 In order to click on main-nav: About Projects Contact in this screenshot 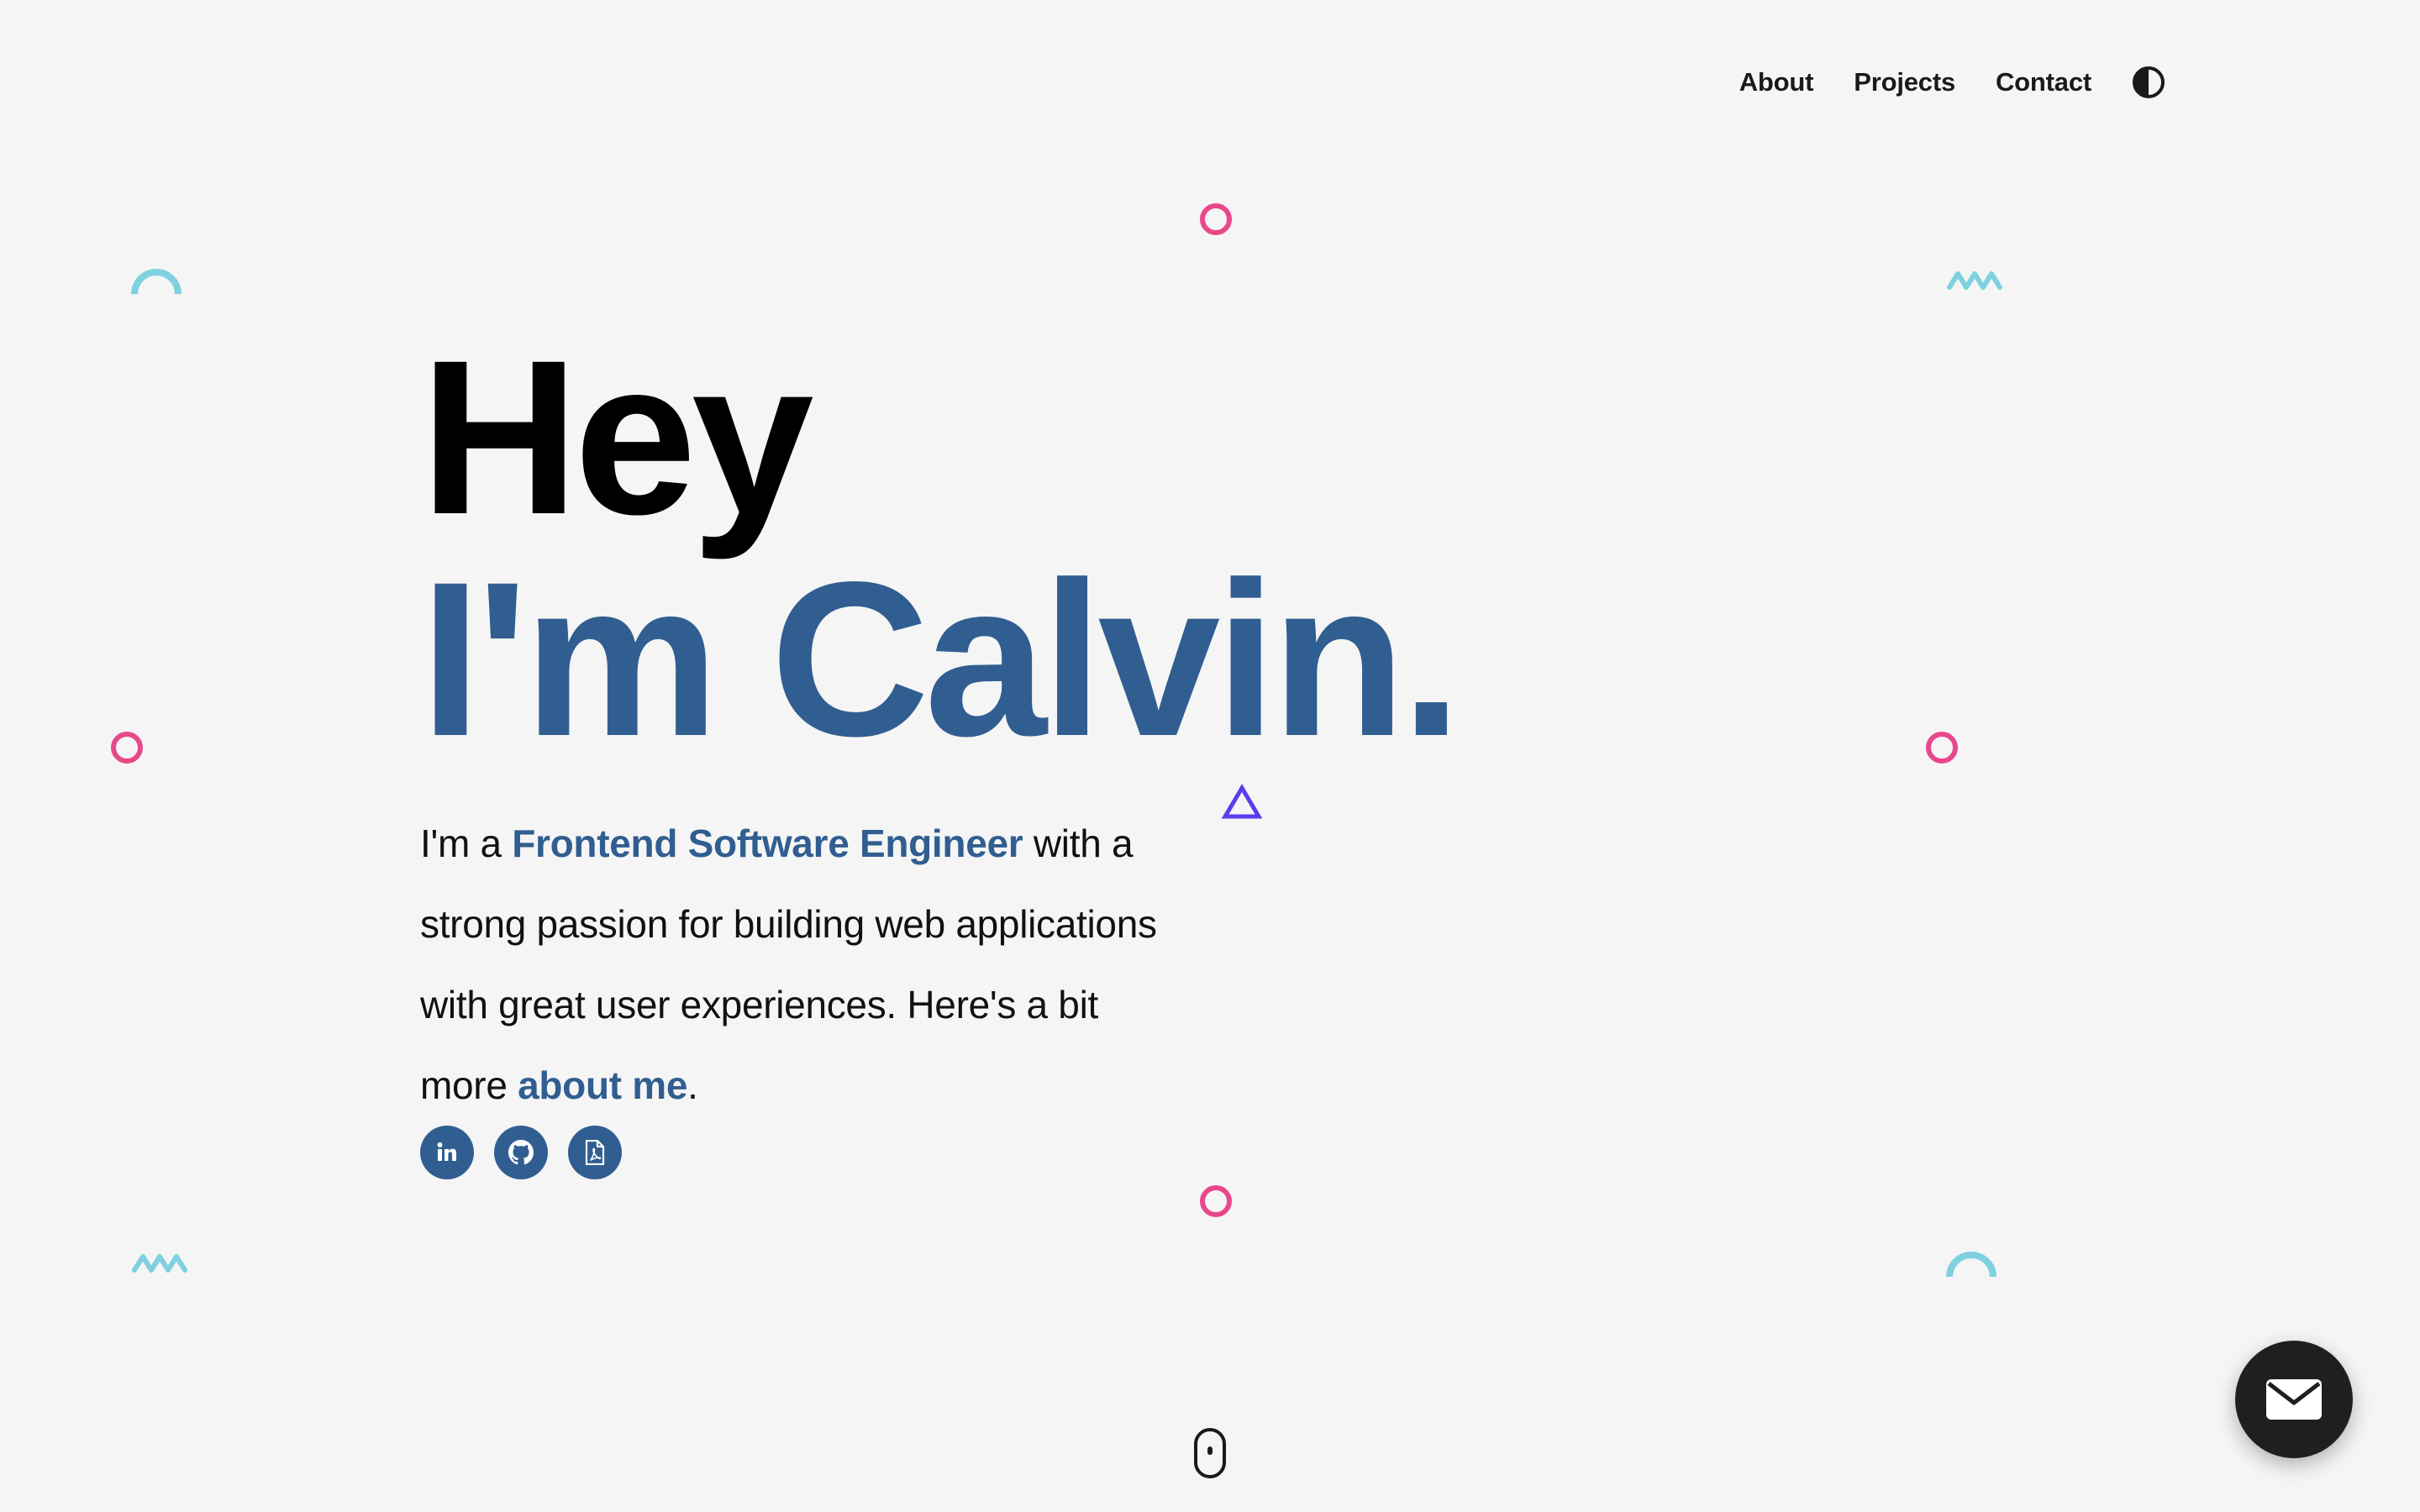, I will do `click(1952, 82)`.